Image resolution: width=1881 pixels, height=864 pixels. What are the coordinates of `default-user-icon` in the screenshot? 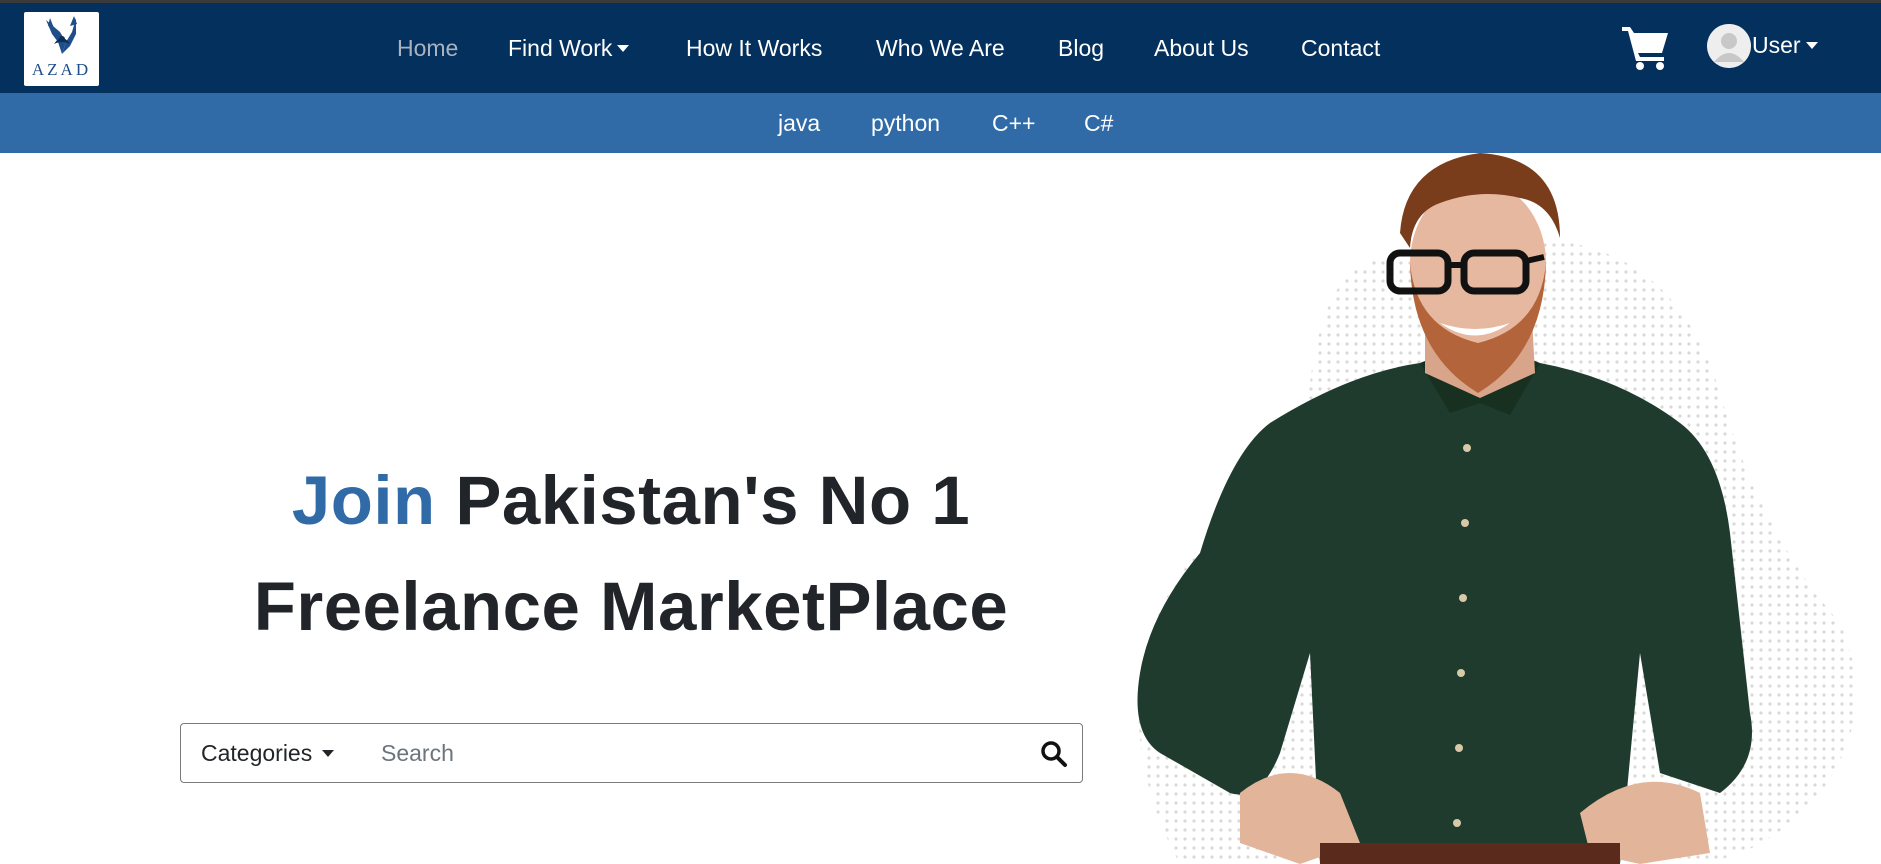 It's located at (1729, 46).